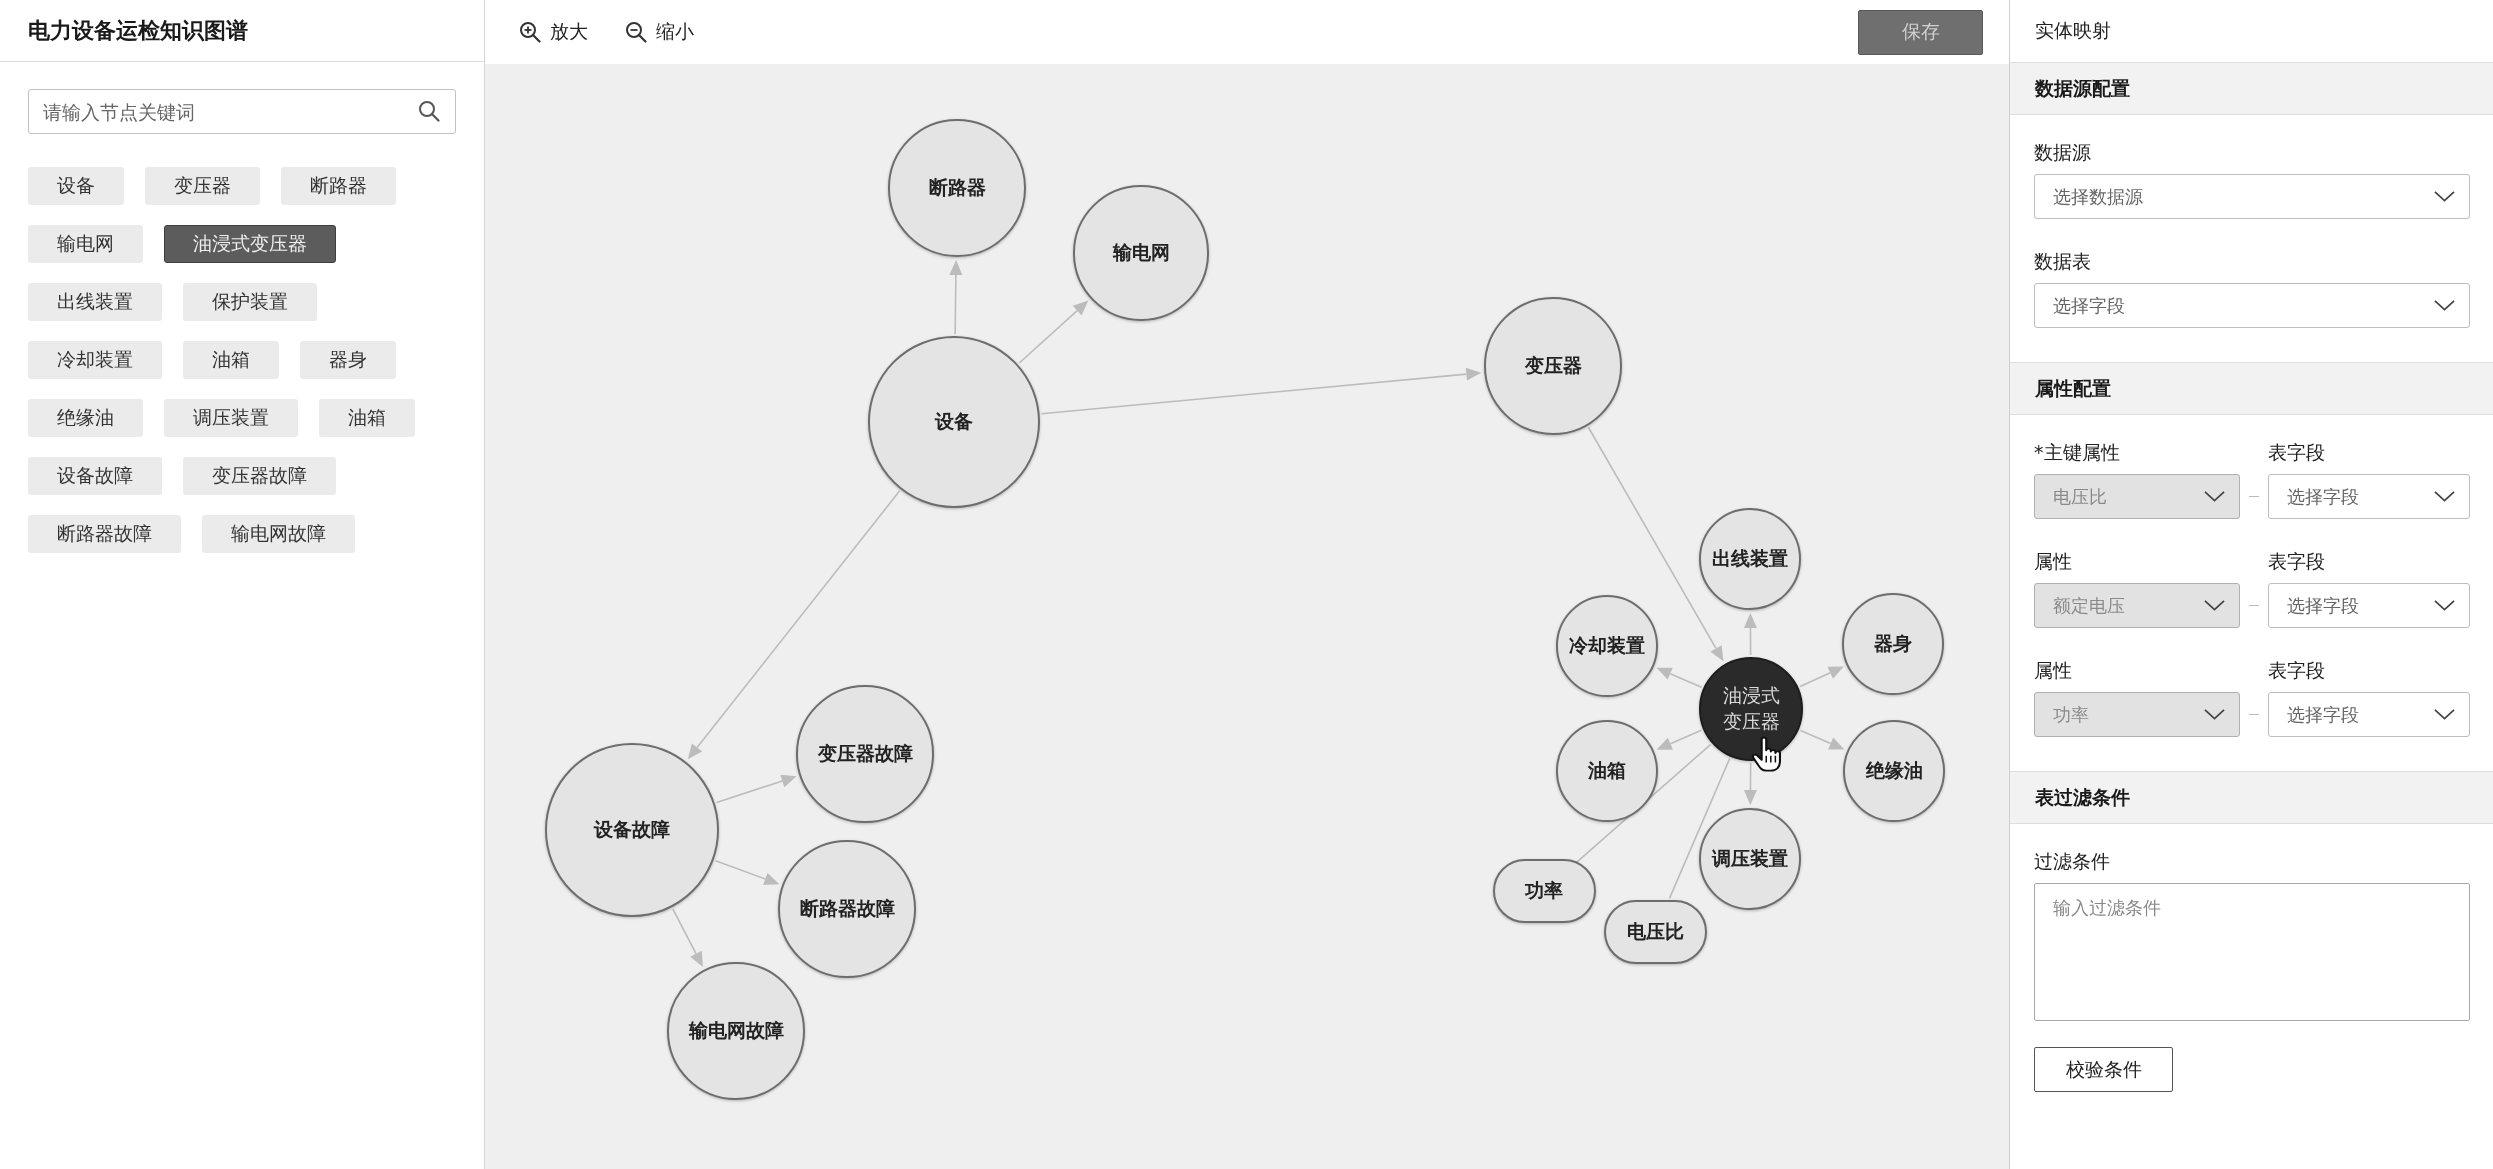 Image resolution: width=2493 pixels, height=1169 pixels. I want to click on zoom-out-icon, so click(636, 32).